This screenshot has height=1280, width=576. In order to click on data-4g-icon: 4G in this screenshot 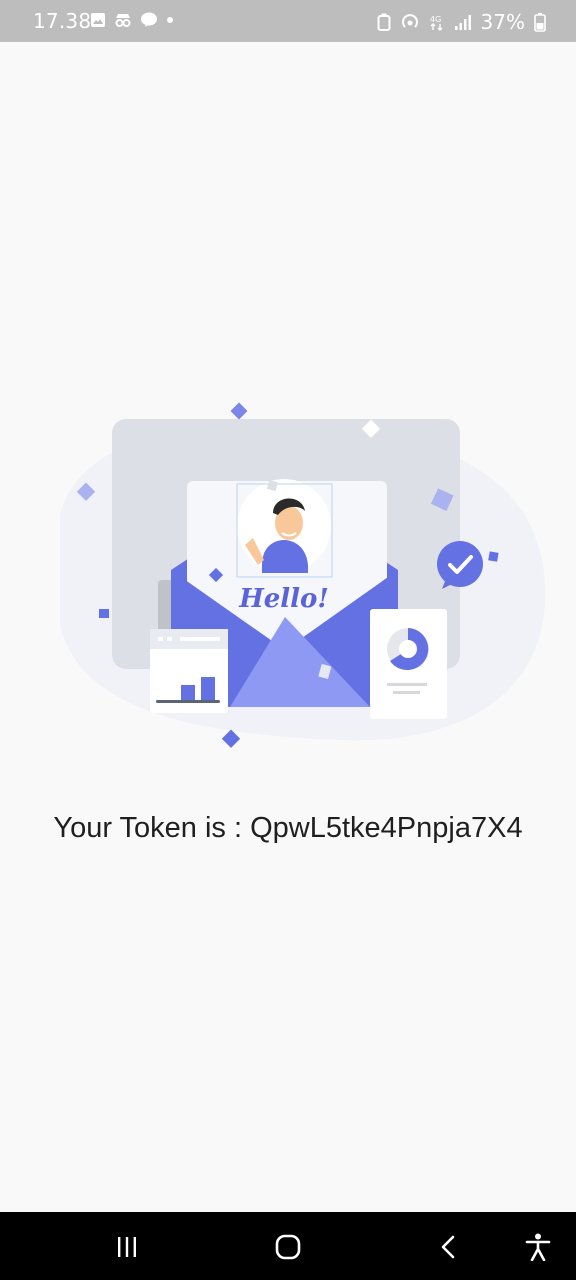, I will do `click(436, 23)`.